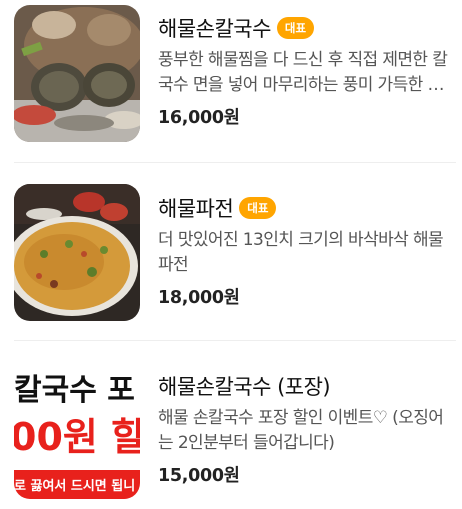 This screenshot has width=462, height=509. What do you see at coordinates (301, 252) in the screenshot?
I see `menu-item-description: 더 맛있어진 13인치 크기의 바삭바삭 해물파전` at bounding box center [301, 252].